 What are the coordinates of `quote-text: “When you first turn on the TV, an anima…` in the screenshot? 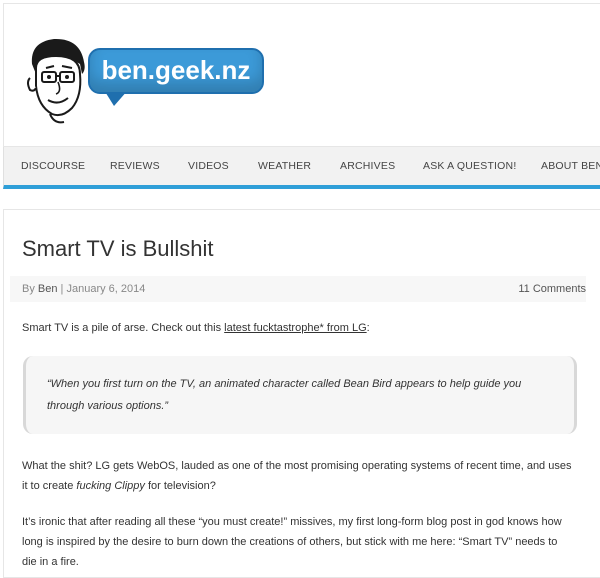 It's located at (284, 395).